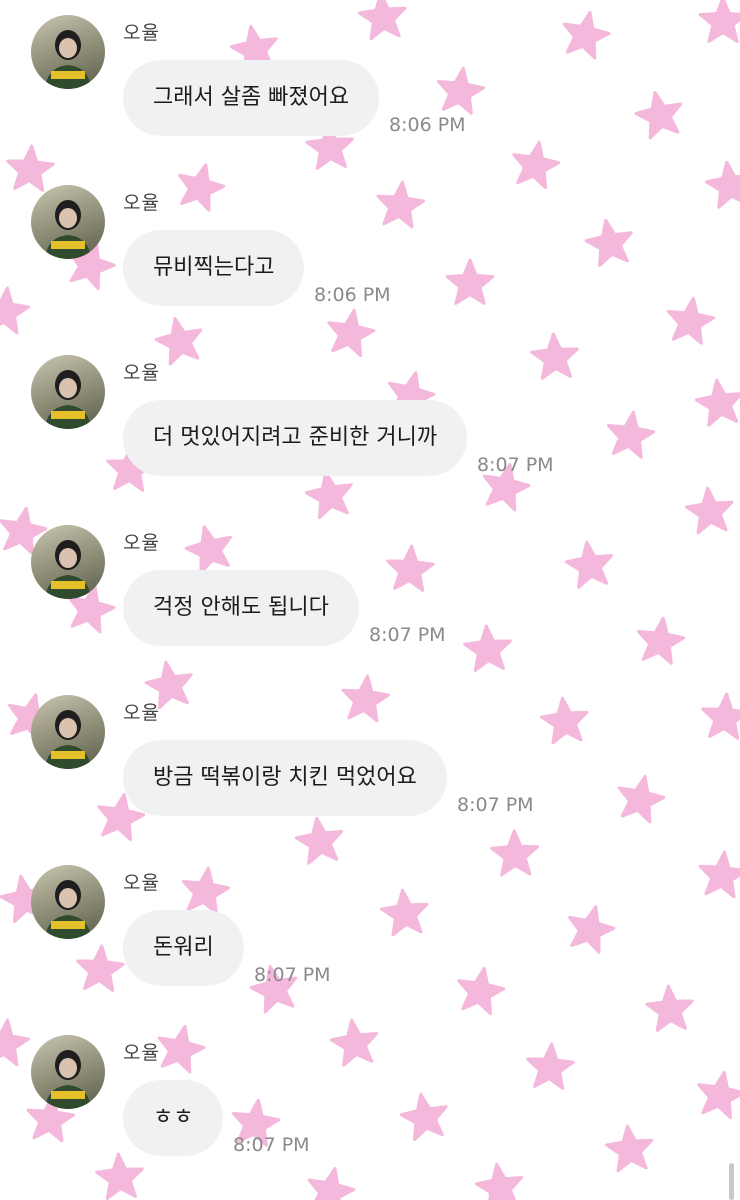 The width and height of the screenshot is (740, 1200). Describe the element at coordinates (183, 948) in the screenshot. I see `message-bubble: 돈워리` at that location.